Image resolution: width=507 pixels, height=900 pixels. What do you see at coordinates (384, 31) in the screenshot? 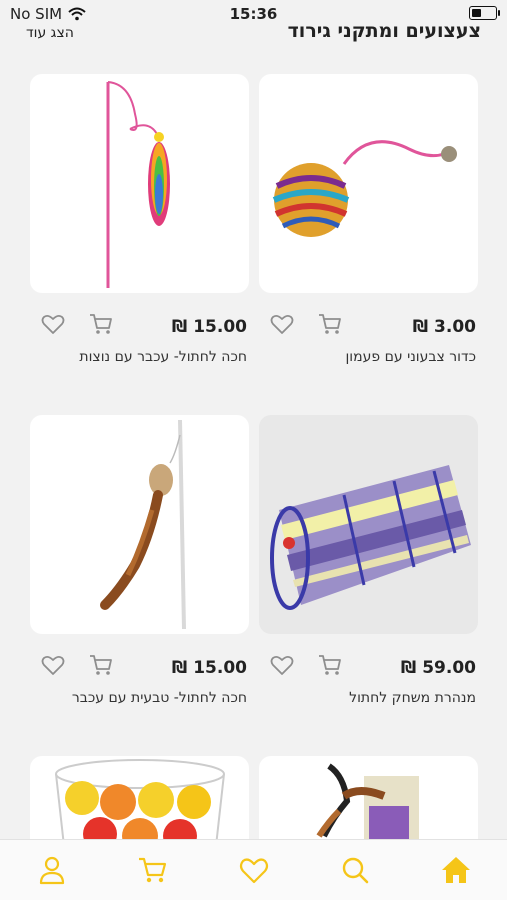
I see `page-title: צעצועים ומתקני גירוד` at bounding box center [384, 31].